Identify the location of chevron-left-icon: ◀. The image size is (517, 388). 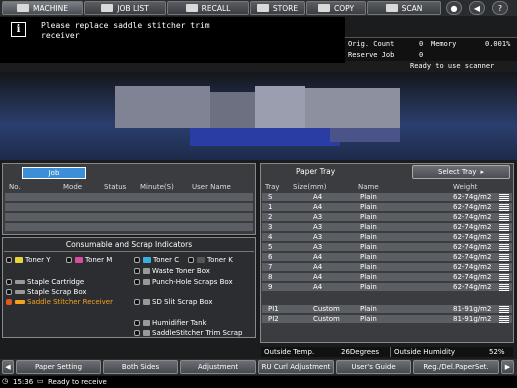
(8, 367).